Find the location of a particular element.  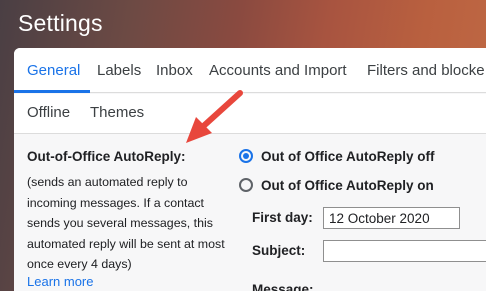

tab-accounts-and-import: Accounts and Import is located at coordinates (278, 70).